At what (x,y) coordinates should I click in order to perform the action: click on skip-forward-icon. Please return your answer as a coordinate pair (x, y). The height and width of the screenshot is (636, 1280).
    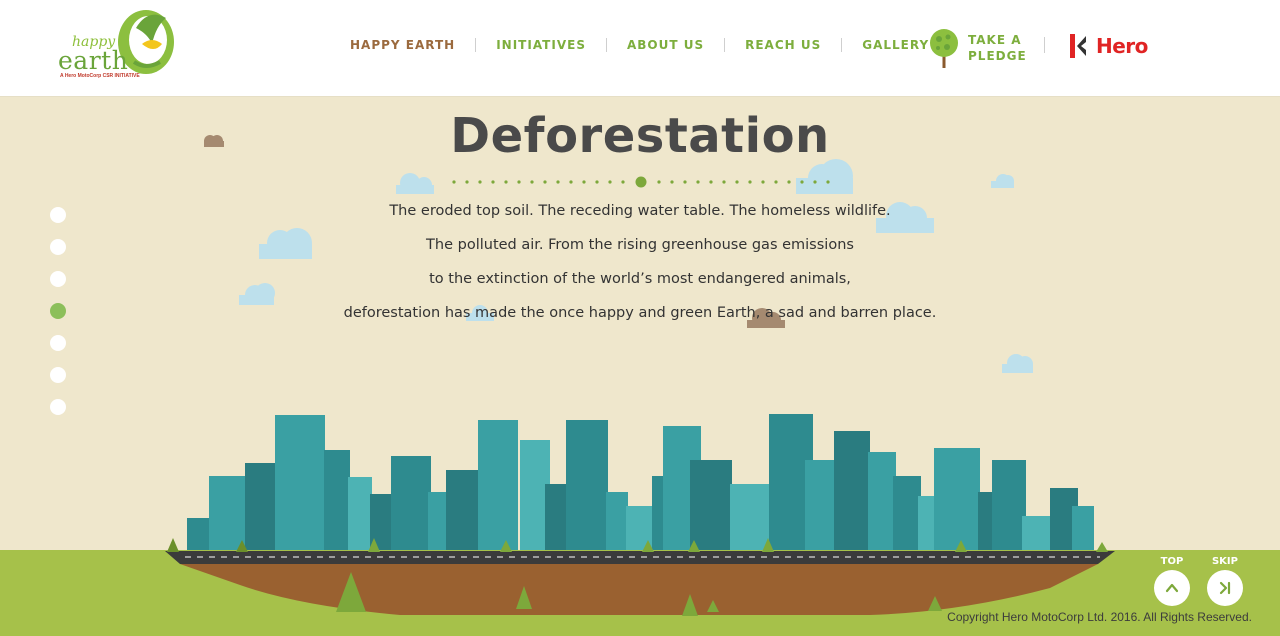
    Looking at the image, I should click on (1225, 588).